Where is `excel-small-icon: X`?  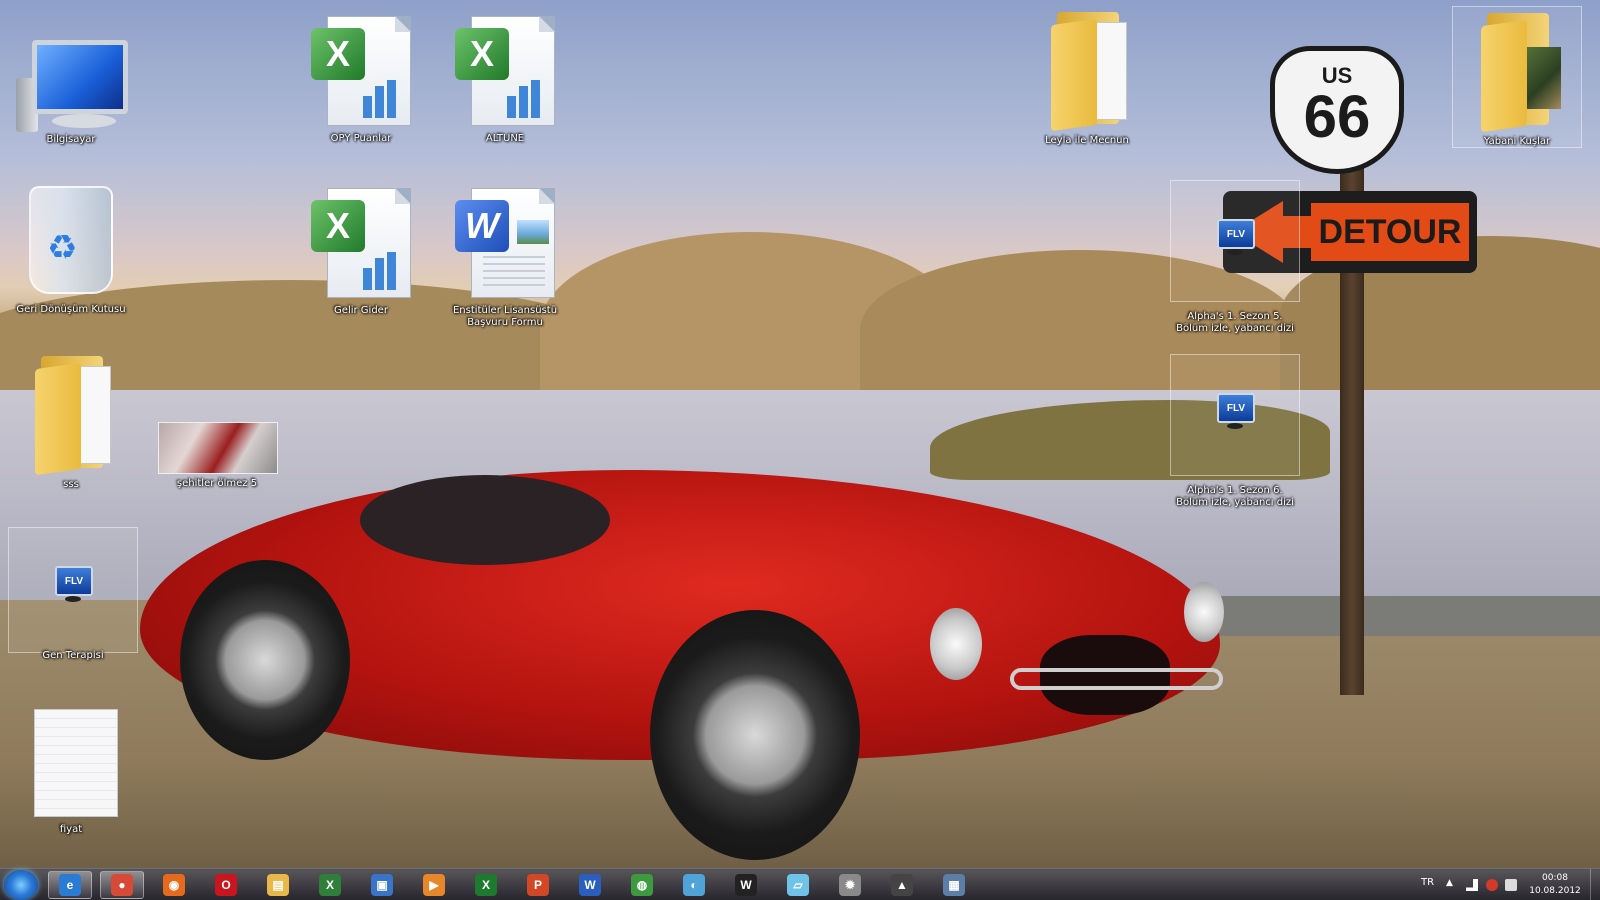
excel-small-icon: X is located at coordinates (330, 885).